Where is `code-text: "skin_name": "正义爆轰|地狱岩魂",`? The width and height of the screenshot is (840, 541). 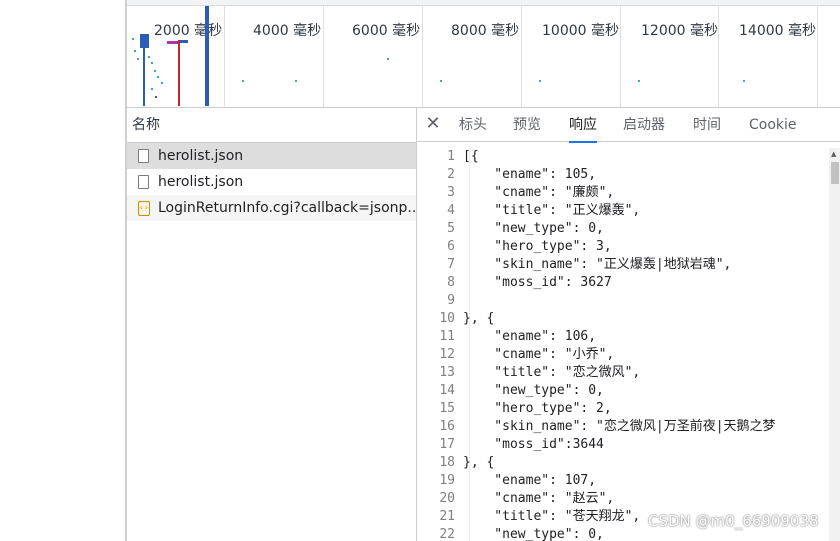 code-text: "skin_name": "正义爆轰|地狱岩魂", is located at coordinates (597, 264).